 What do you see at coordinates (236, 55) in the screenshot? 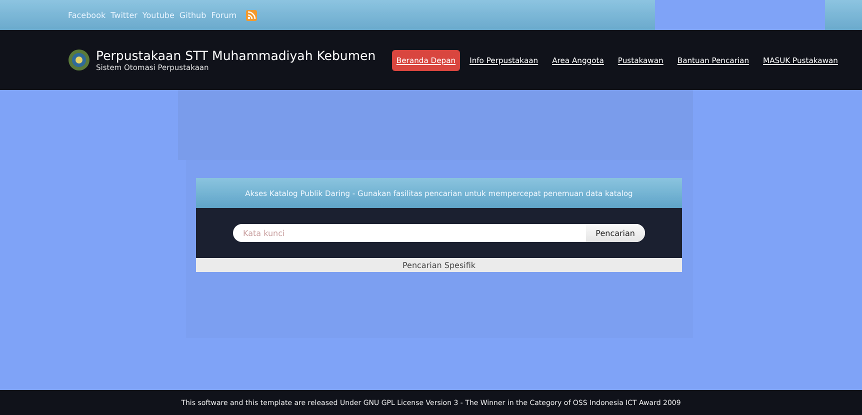
I see `site-title: Perpustakaan STT Muhammadiyah Kebumen` at bounding box center [236, 55].